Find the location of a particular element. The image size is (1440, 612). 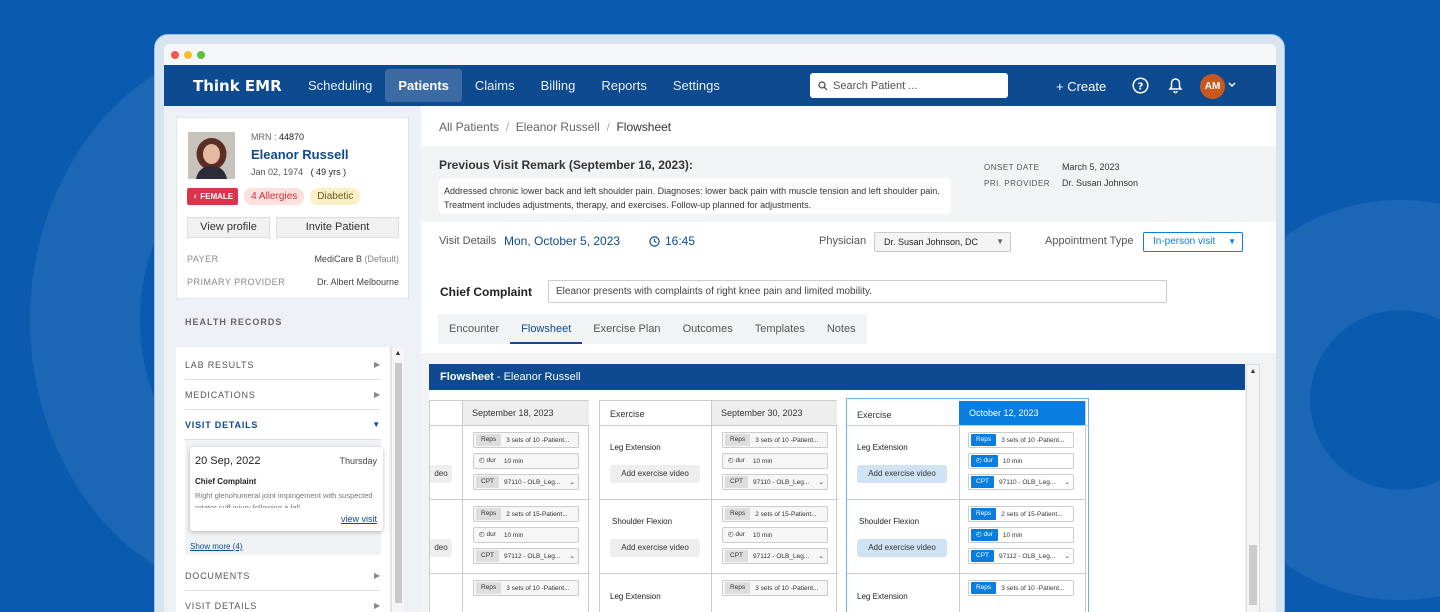

payer-label: PAYER is located at coordinates (203, 259).